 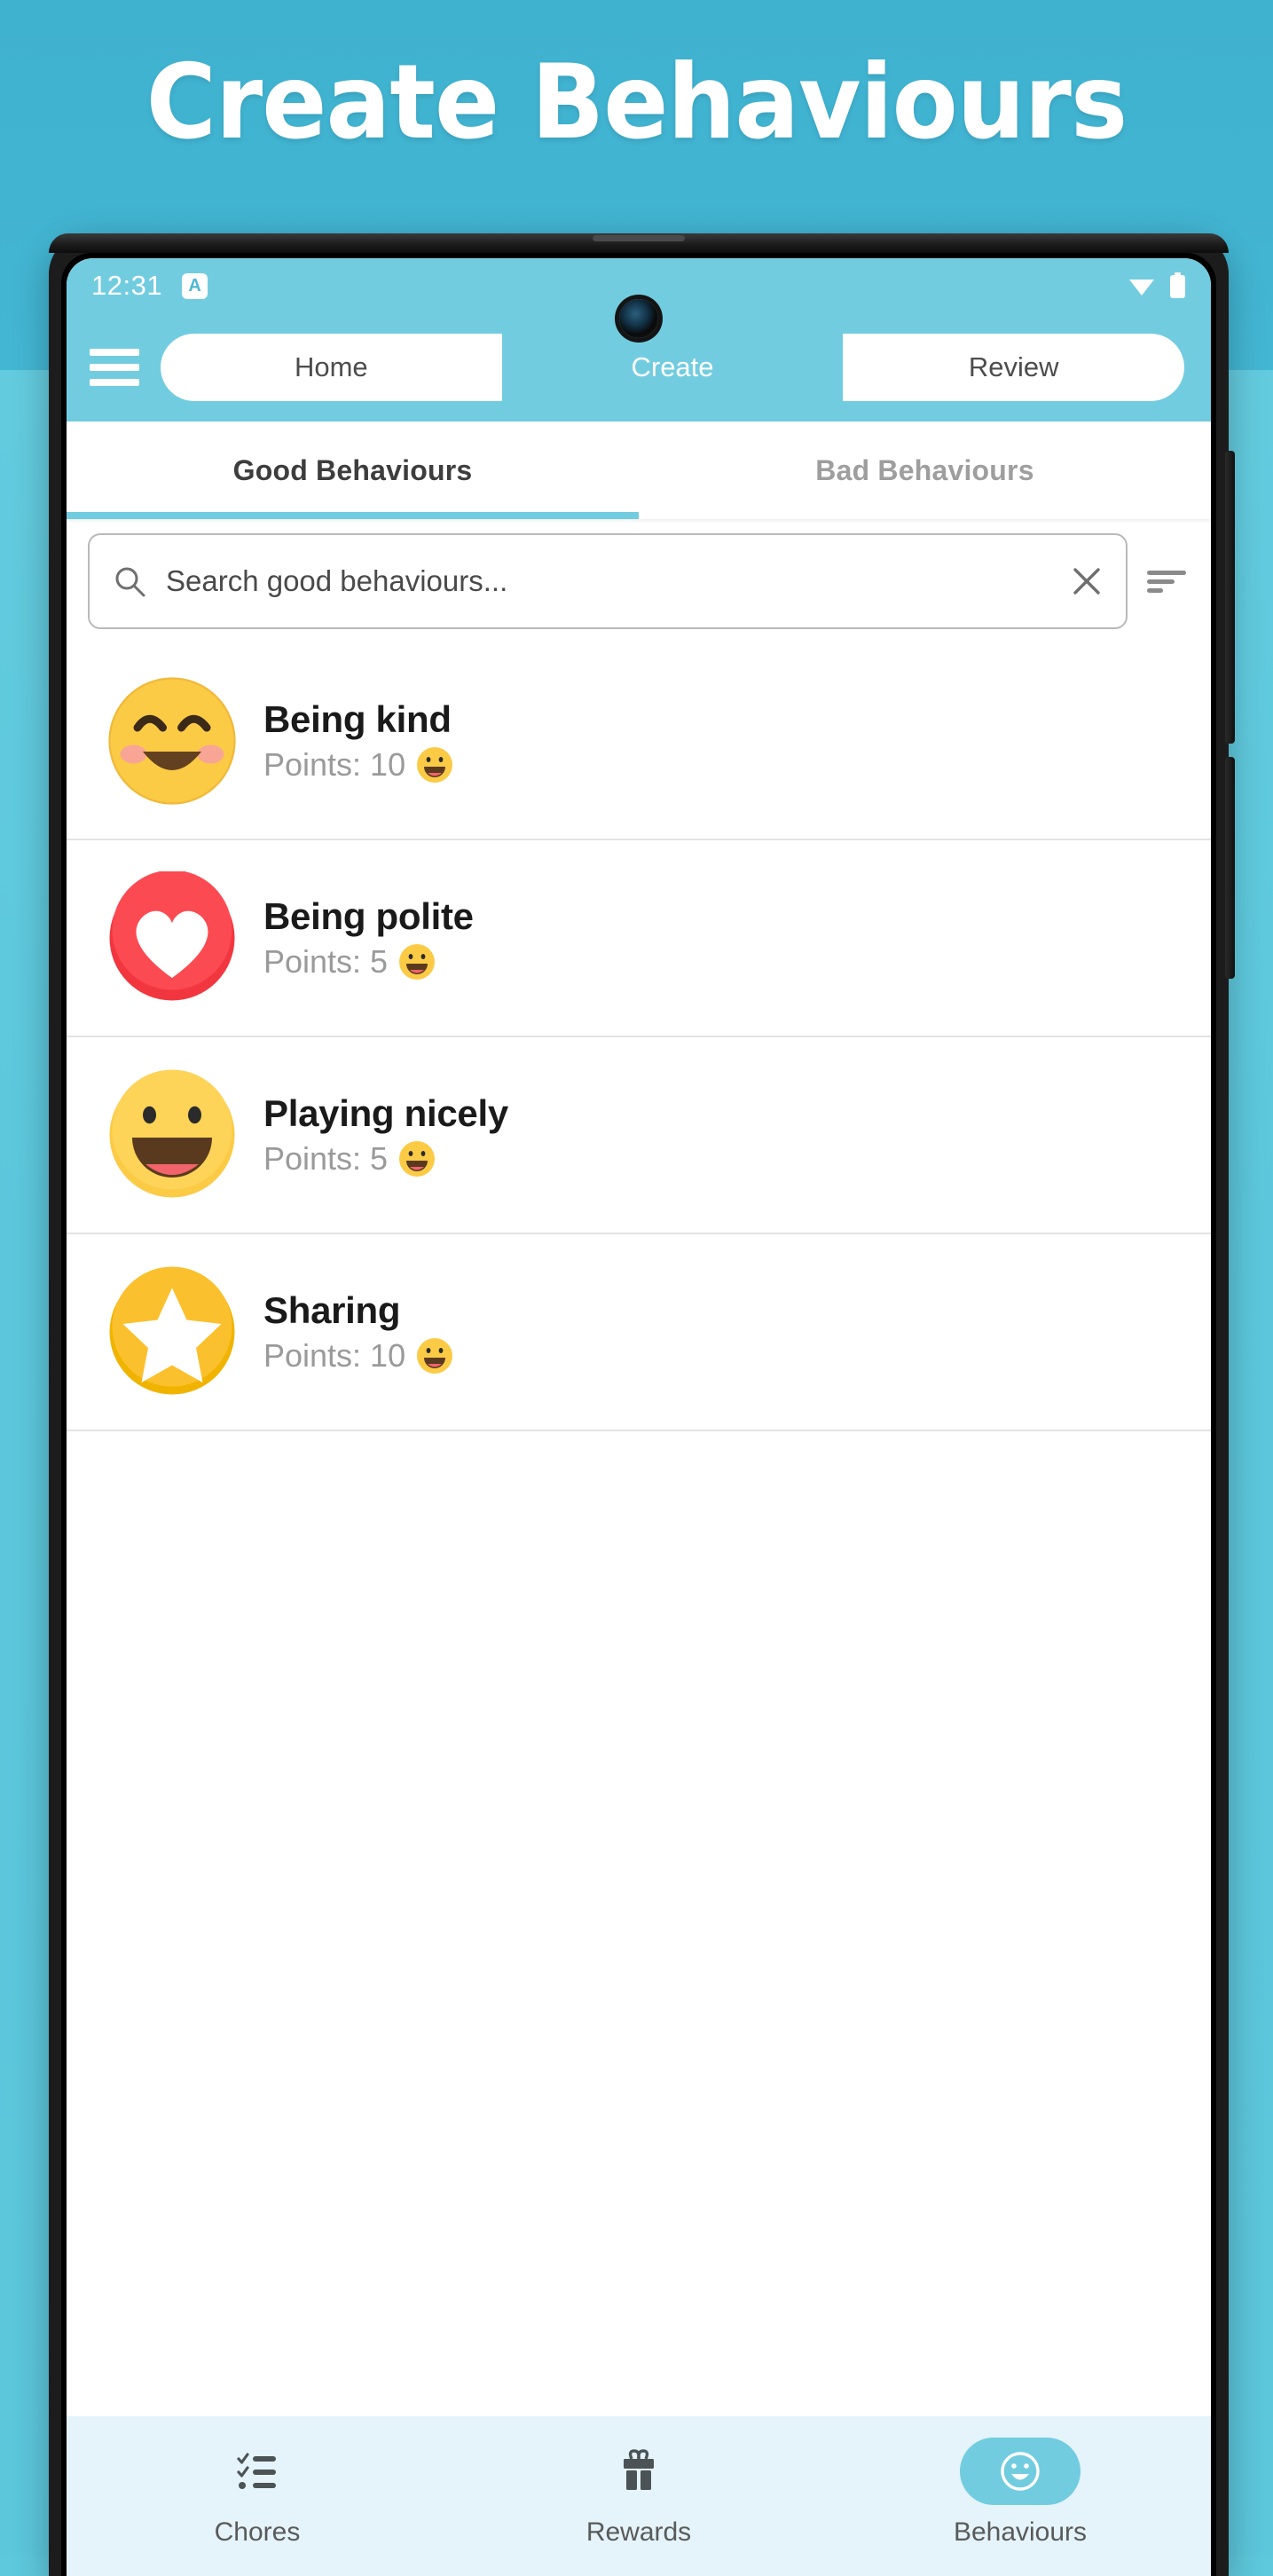 I want to click on battery-icon, so click(x=1177, y=285).